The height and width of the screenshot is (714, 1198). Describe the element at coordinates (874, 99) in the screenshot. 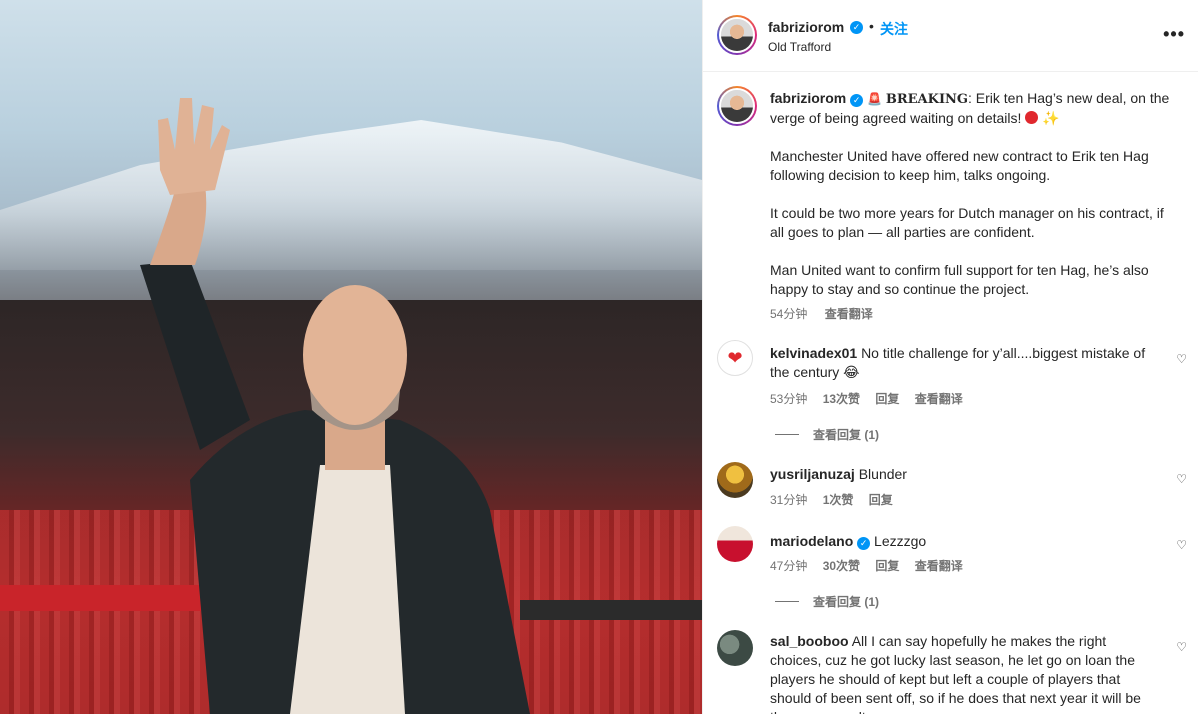

I see `siren-icon: 🚨` at that location.